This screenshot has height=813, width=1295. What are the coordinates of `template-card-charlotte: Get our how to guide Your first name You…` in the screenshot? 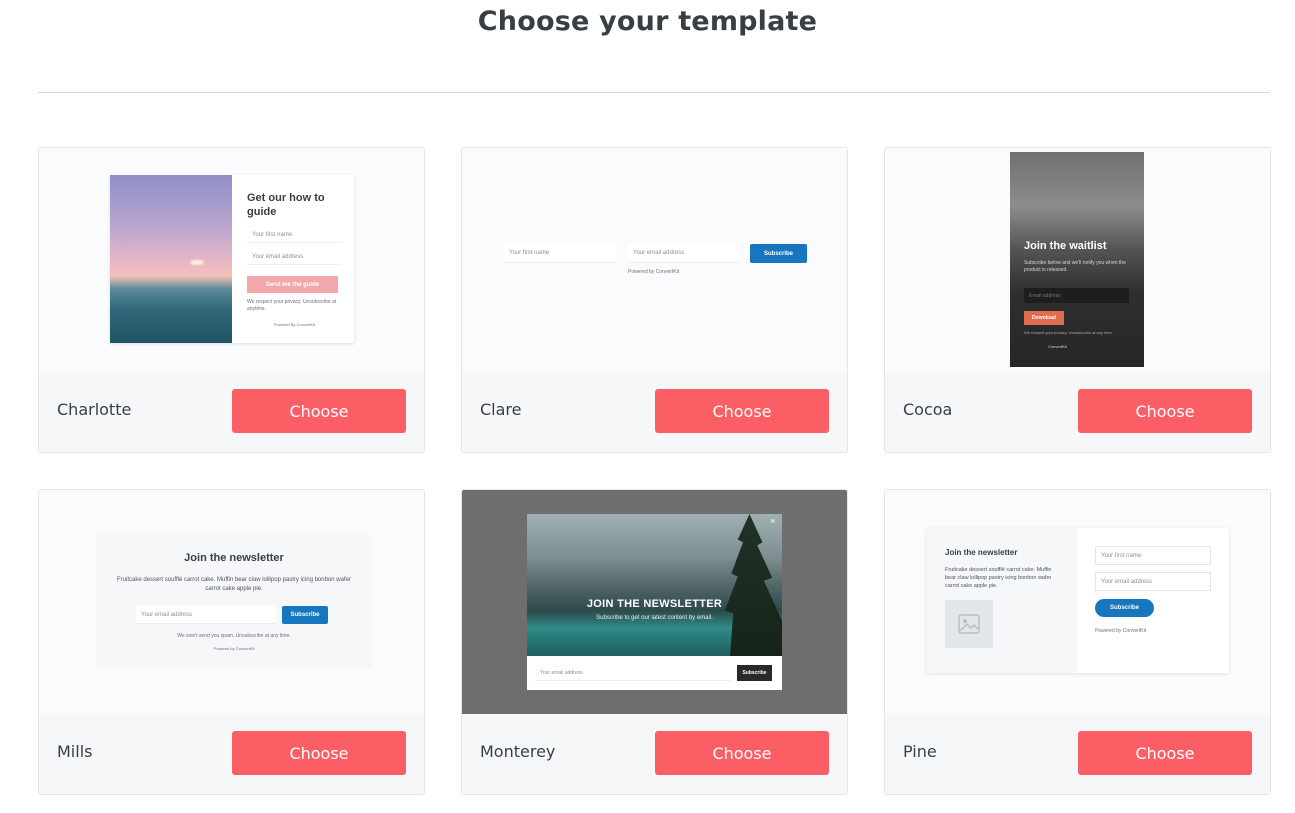 It's located at (231, 300).